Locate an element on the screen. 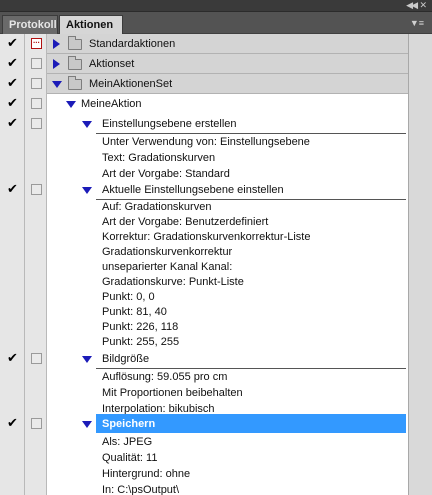 The height and width of the screenshot is (495, 432). step-detail-line: Gradationskurvenkorrektur is located at coordinates (167, 252).